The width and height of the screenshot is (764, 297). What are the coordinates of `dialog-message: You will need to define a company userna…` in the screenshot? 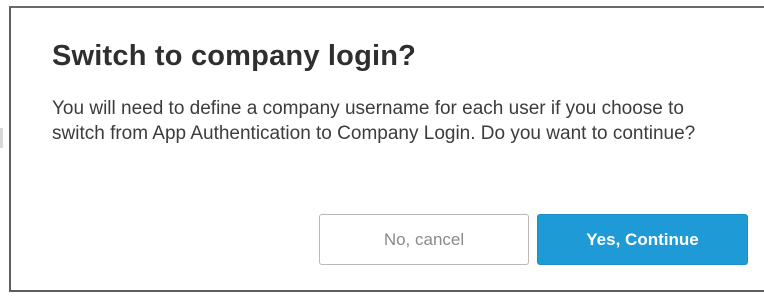 It's located at (374, 121).